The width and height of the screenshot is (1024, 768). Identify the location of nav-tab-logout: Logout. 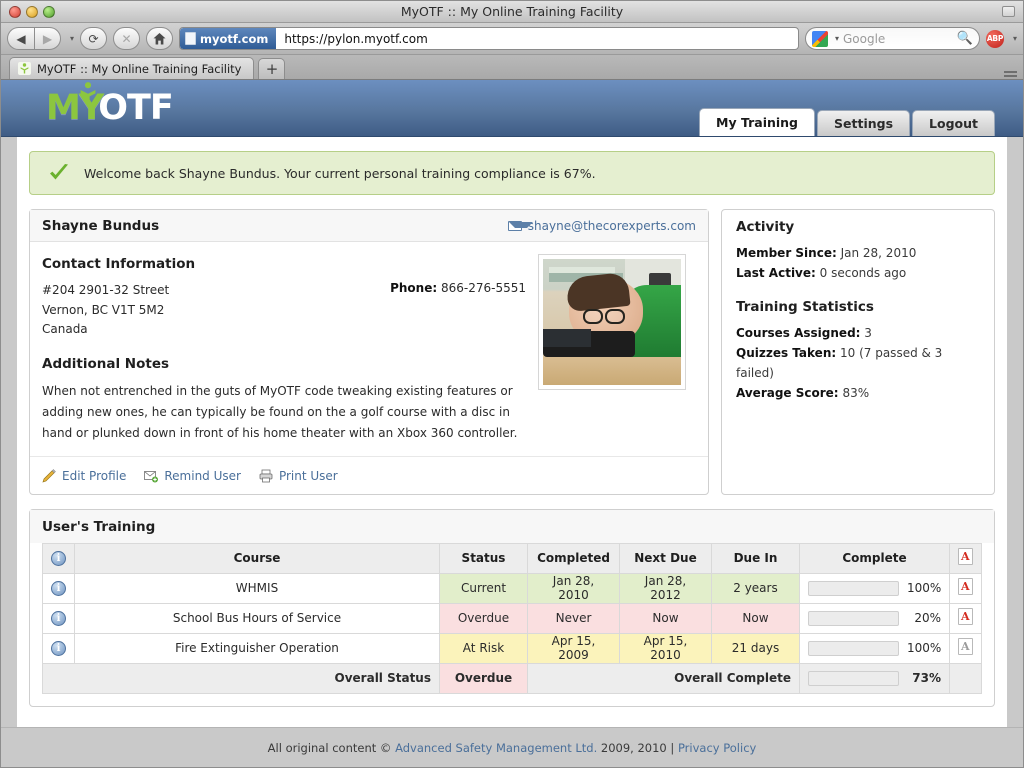
(953, 123).